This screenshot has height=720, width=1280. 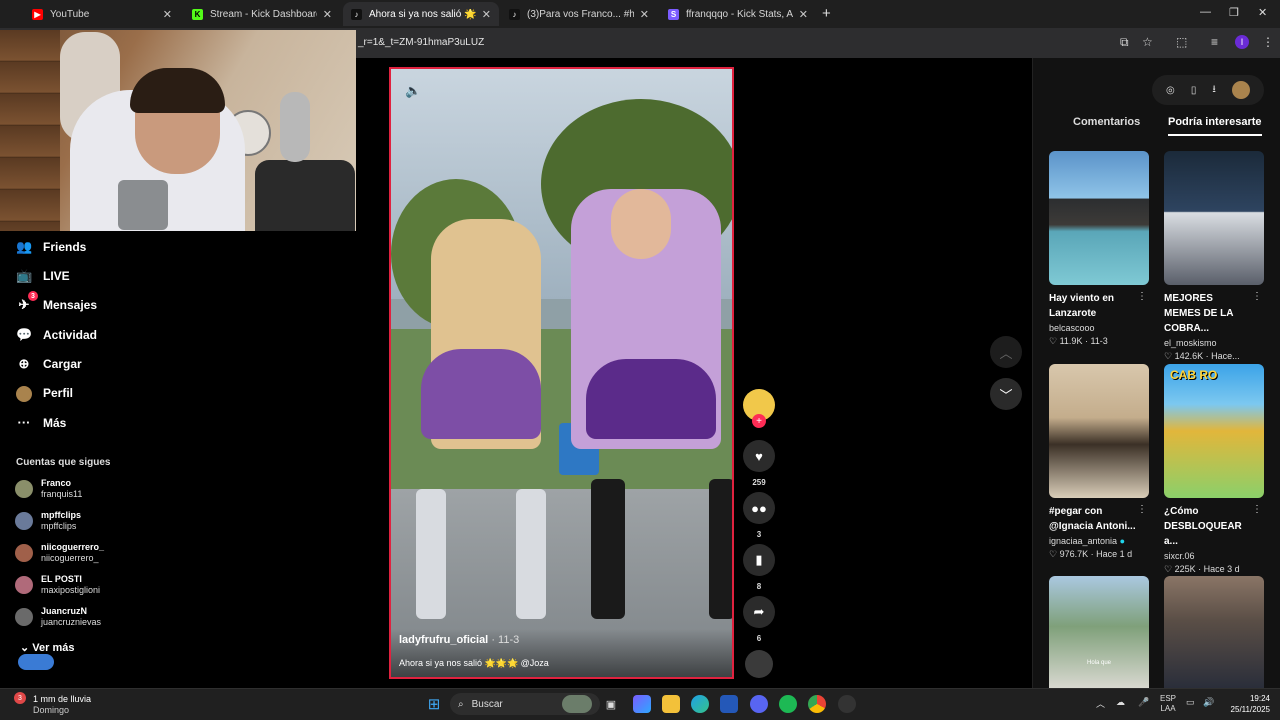 What do you see at coordinates (738, 14) in the screenshot?
I see `tab-kick-stats: S ffranqqqo - Kick Stats, Analytic ✕` at bounding box center [738, 14].